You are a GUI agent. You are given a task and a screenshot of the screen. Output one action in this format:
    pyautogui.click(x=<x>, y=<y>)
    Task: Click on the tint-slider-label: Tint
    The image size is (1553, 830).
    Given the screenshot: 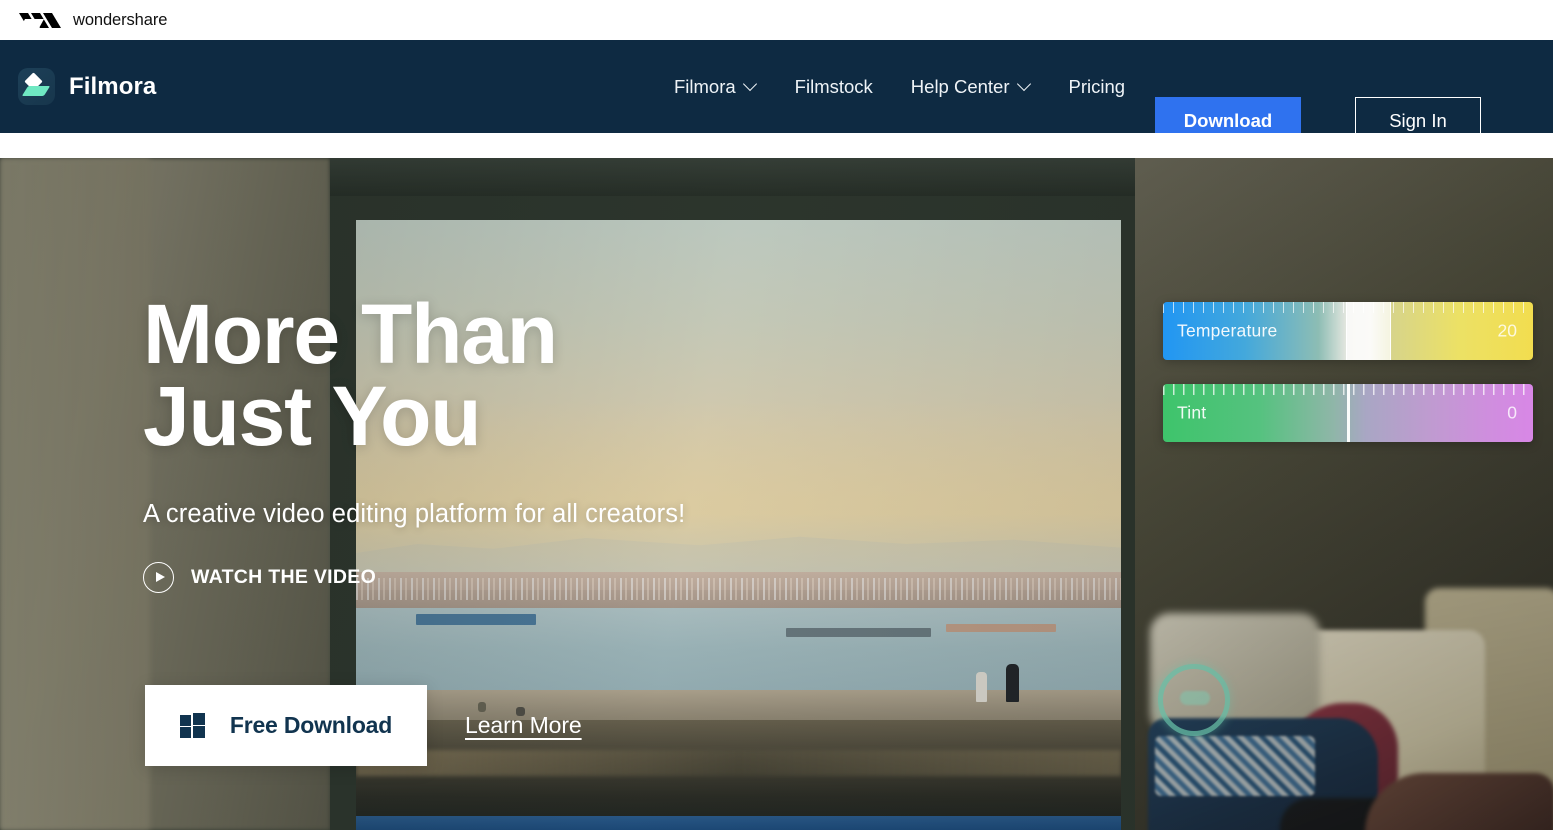 What is the action you would take?
    pyautogui.click(x=1192, y=412)
    